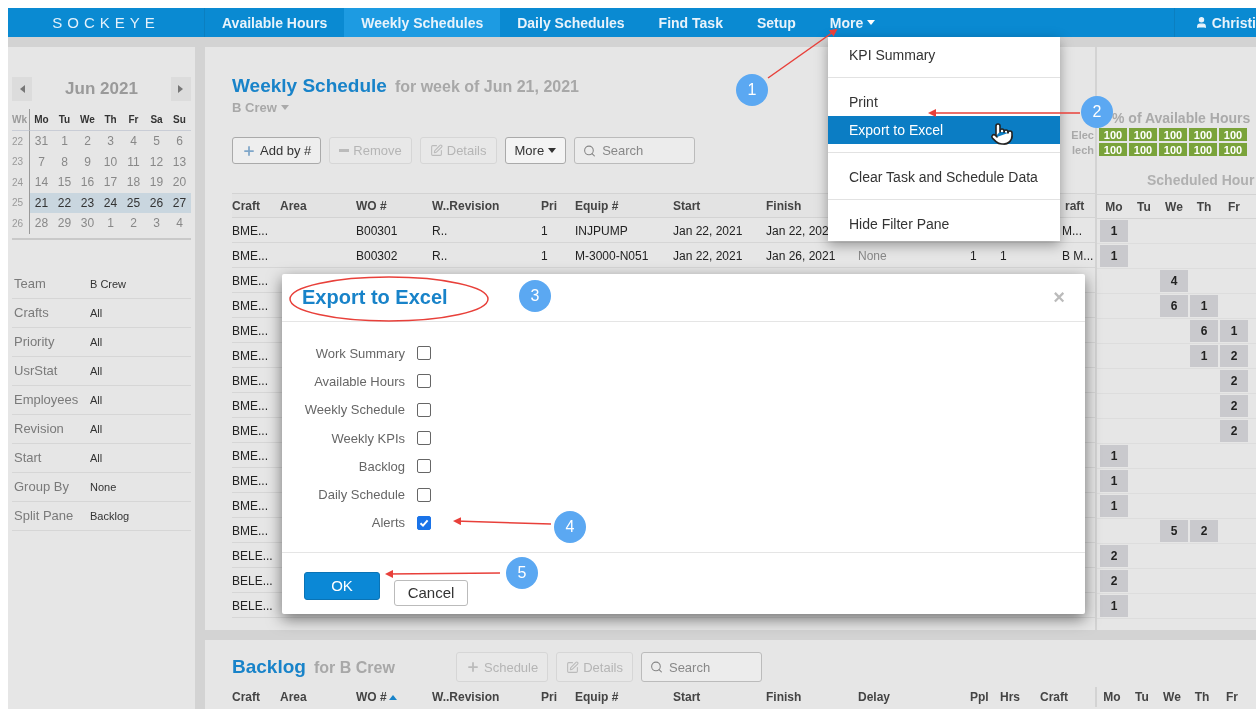  Describe the element at coordinates (1010, 697) in the screenshot. I see `column-header: Hrs` at that location.